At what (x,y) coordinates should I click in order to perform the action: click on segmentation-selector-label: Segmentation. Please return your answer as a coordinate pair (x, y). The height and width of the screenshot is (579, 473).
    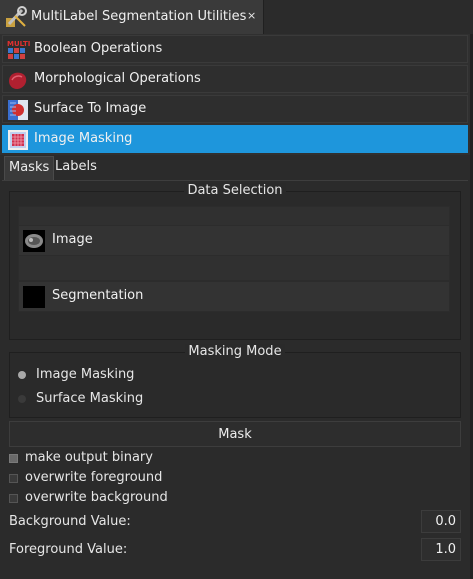
    Looking at the image, I should click on (98, 295).